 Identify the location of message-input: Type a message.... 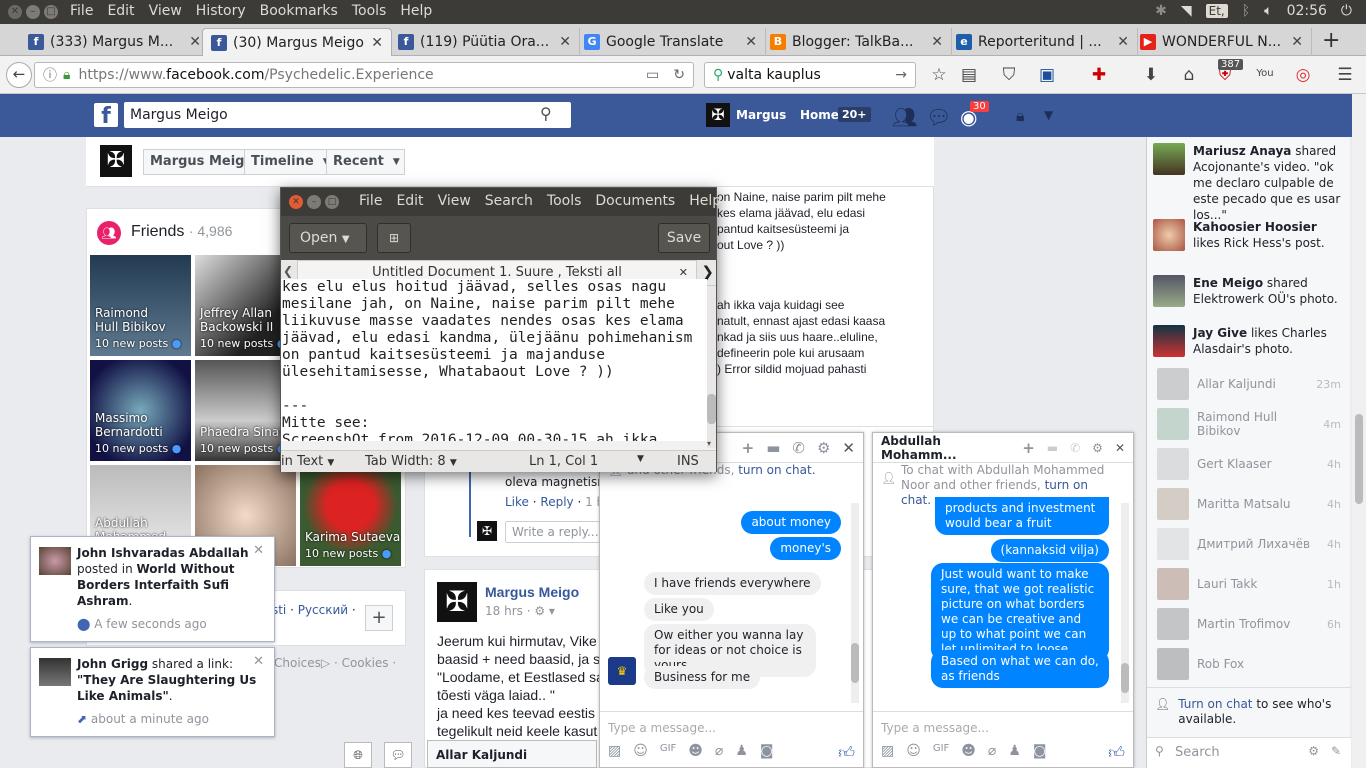
(935, 728).